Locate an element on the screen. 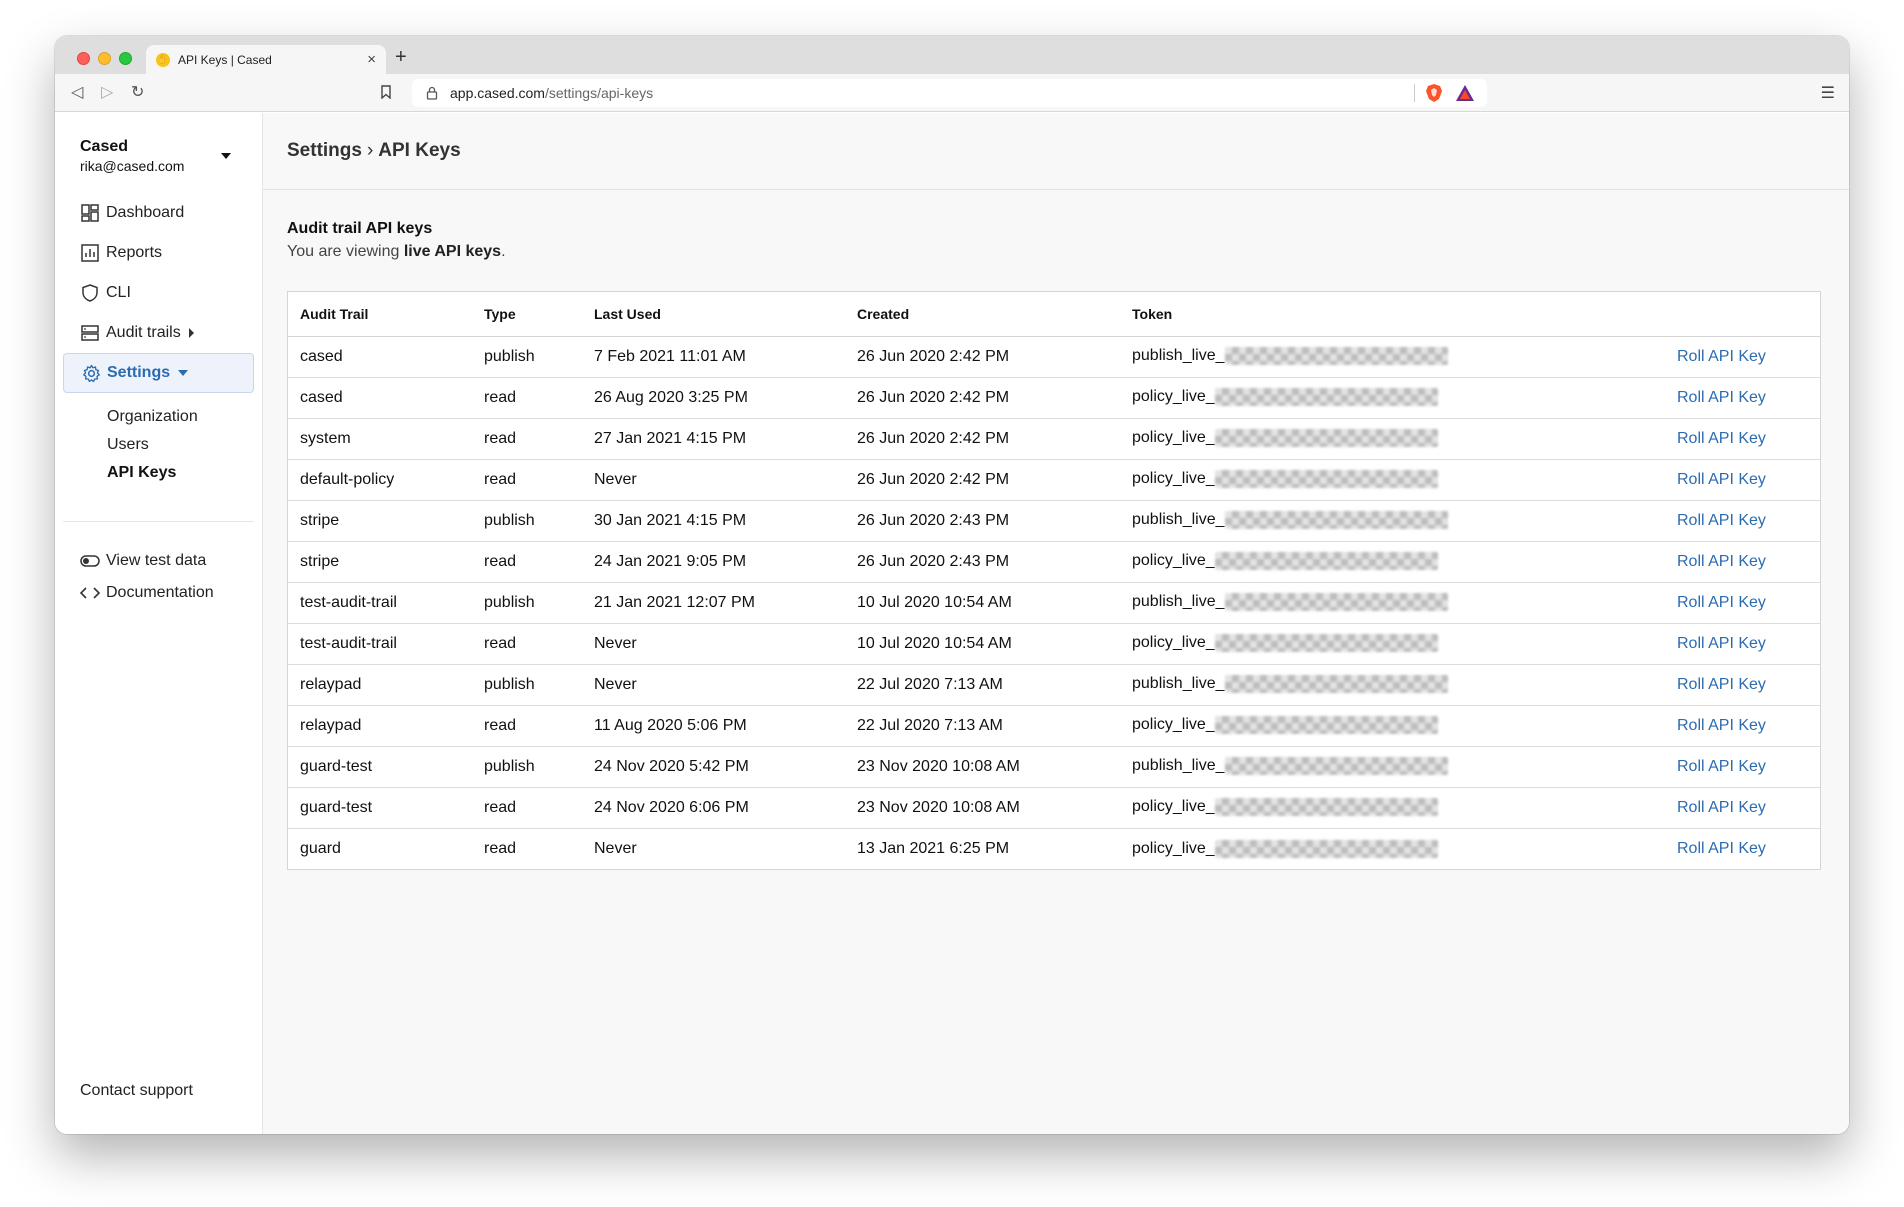  sidebar-item-reports: Reports is located at coordinates (158, 253).